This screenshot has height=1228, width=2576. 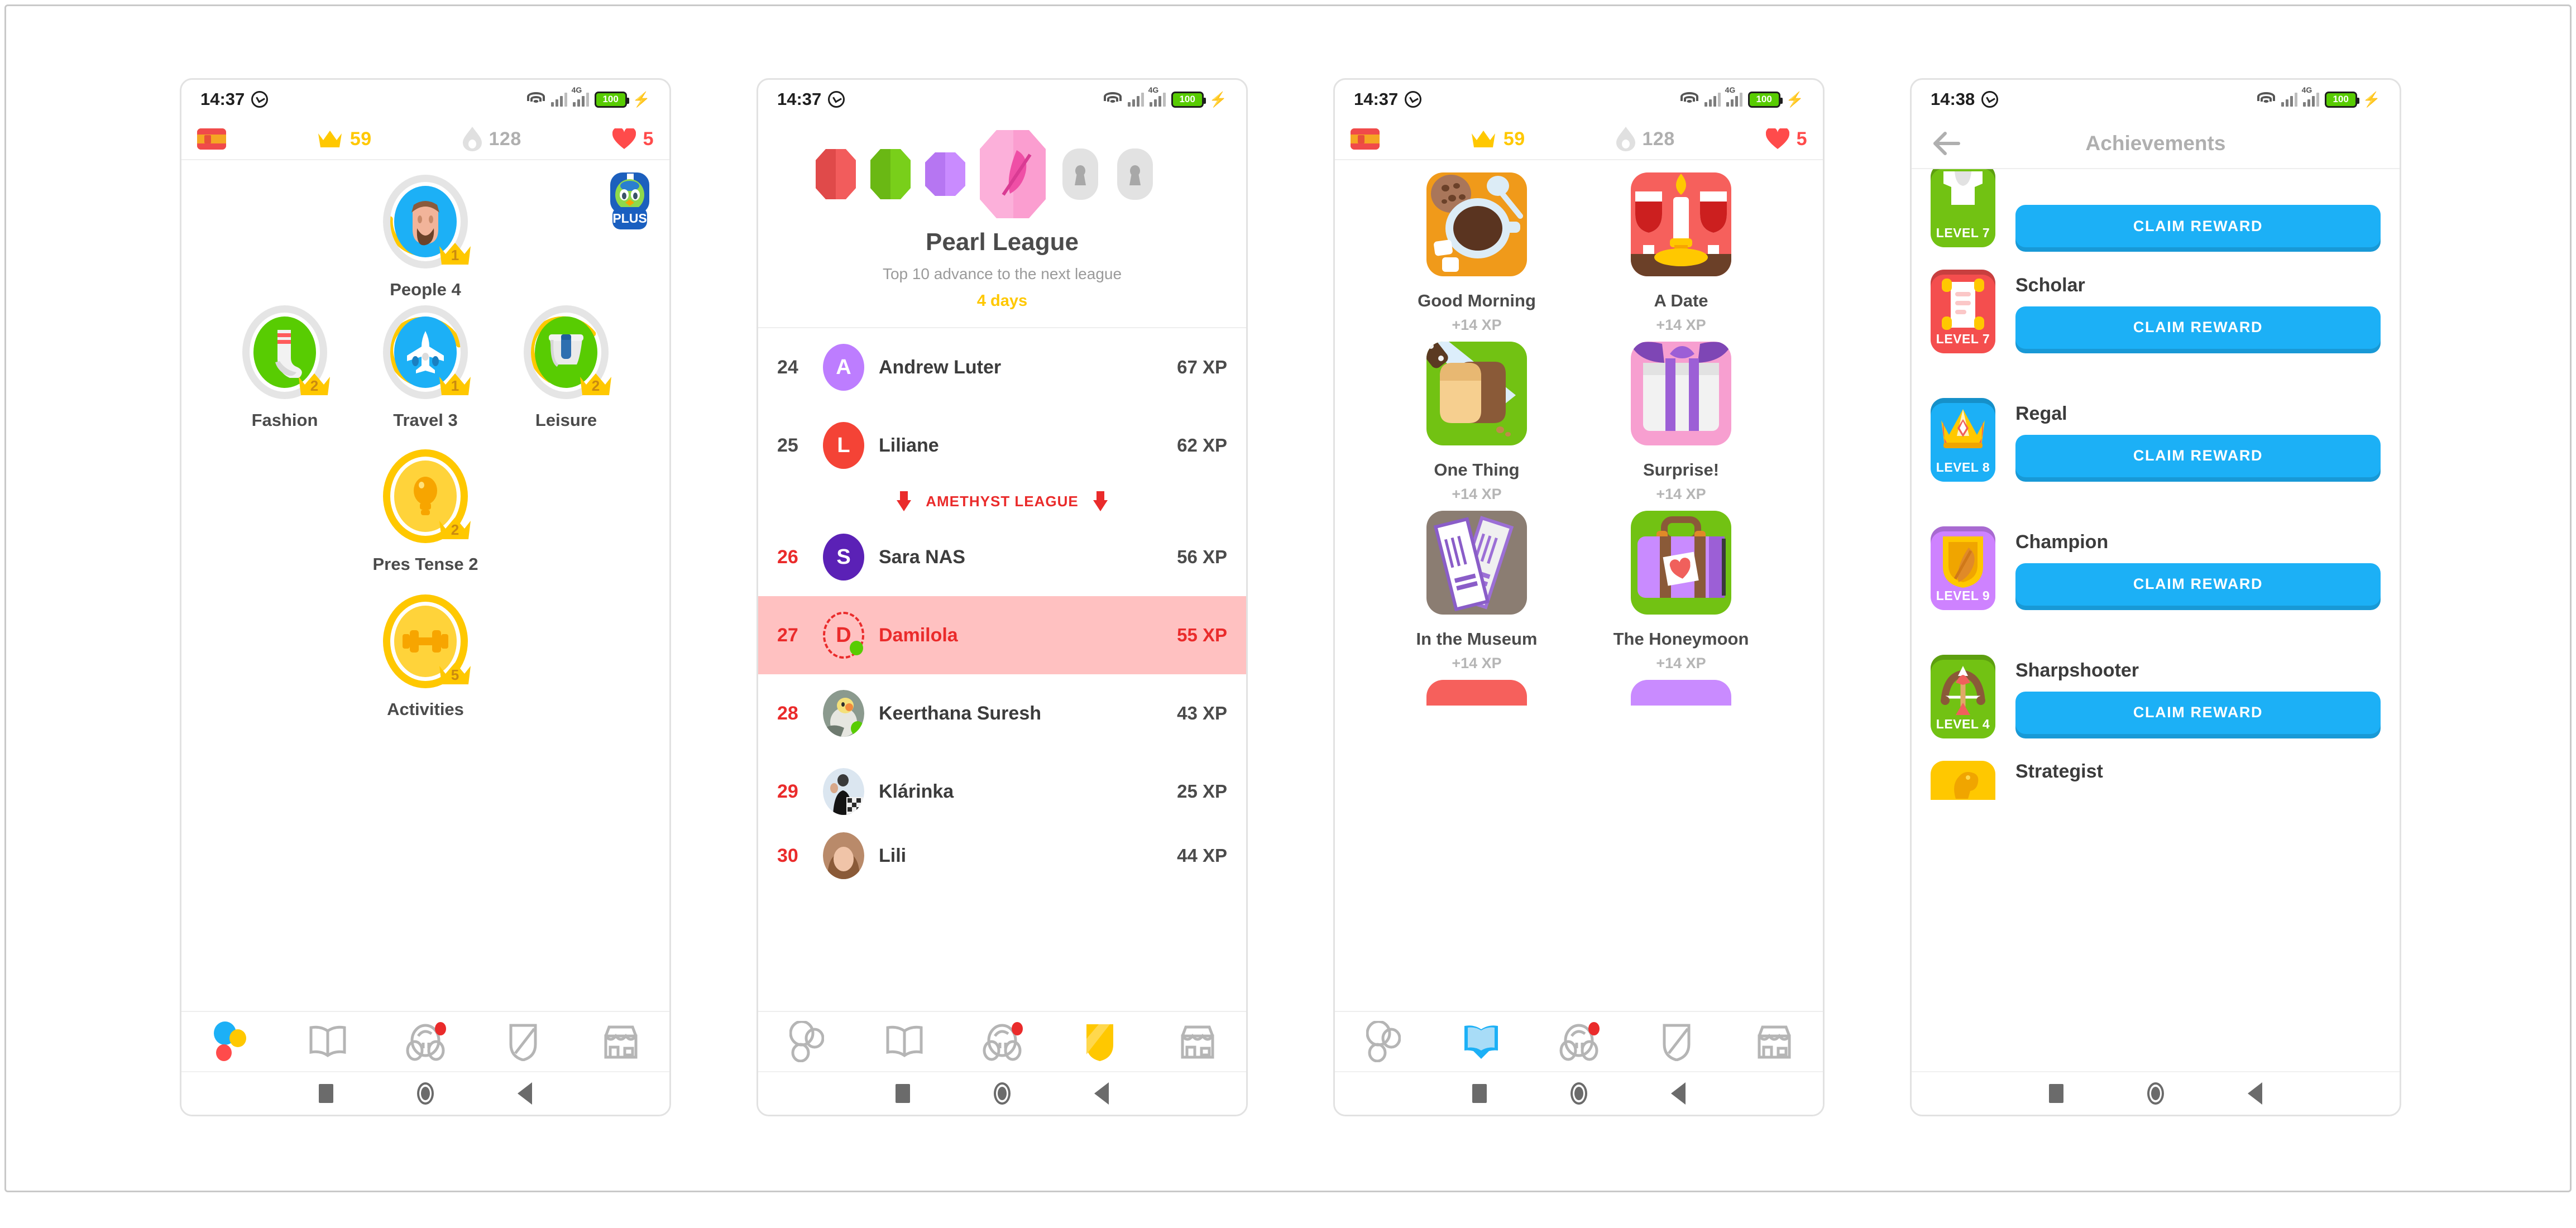 I want to click on table-row: 26 S Sara NAS 56 XP, so click(x=1002, y=557).